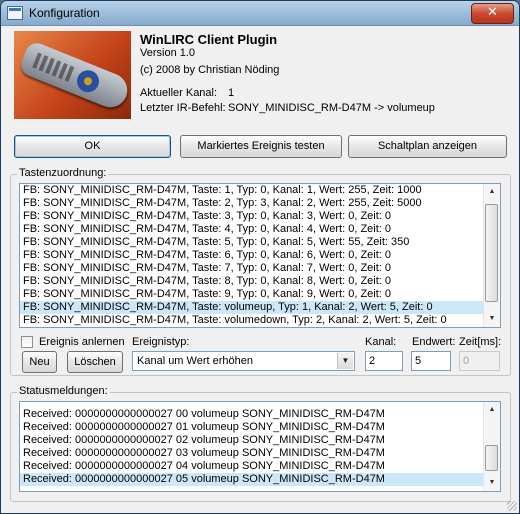 The width and height of the screenshot is (520, 514). I want to click on end-value-input: 5, so click(431, 361).